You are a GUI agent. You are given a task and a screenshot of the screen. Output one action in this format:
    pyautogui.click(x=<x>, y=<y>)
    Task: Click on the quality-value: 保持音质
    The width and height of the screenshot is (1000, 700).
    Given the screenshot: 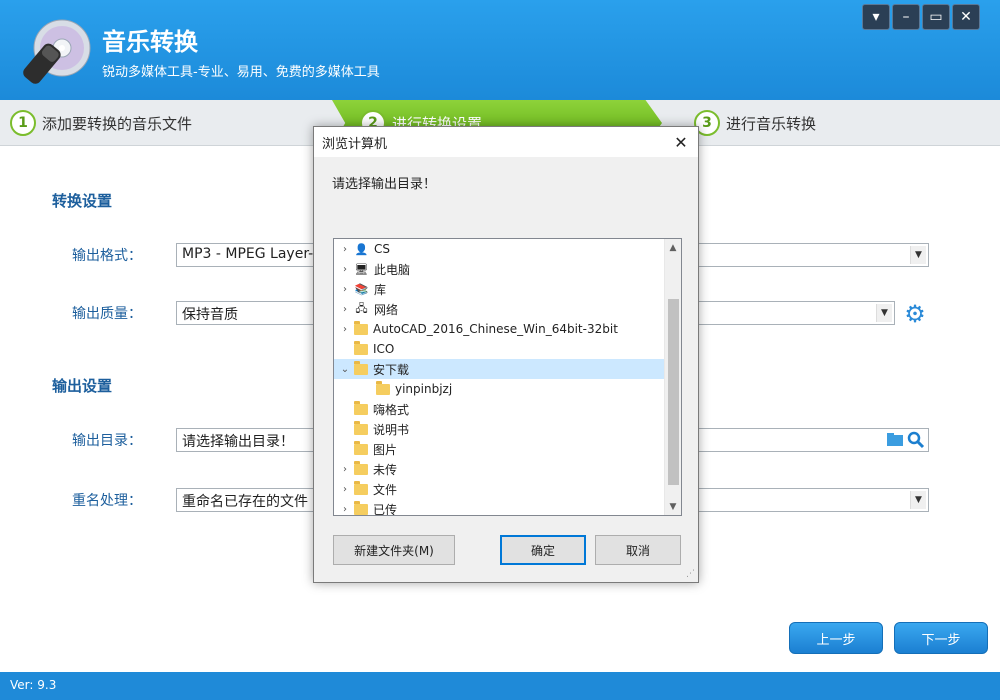 What is the action you would take?
    pyautogui.click(x=210, y=315)
    